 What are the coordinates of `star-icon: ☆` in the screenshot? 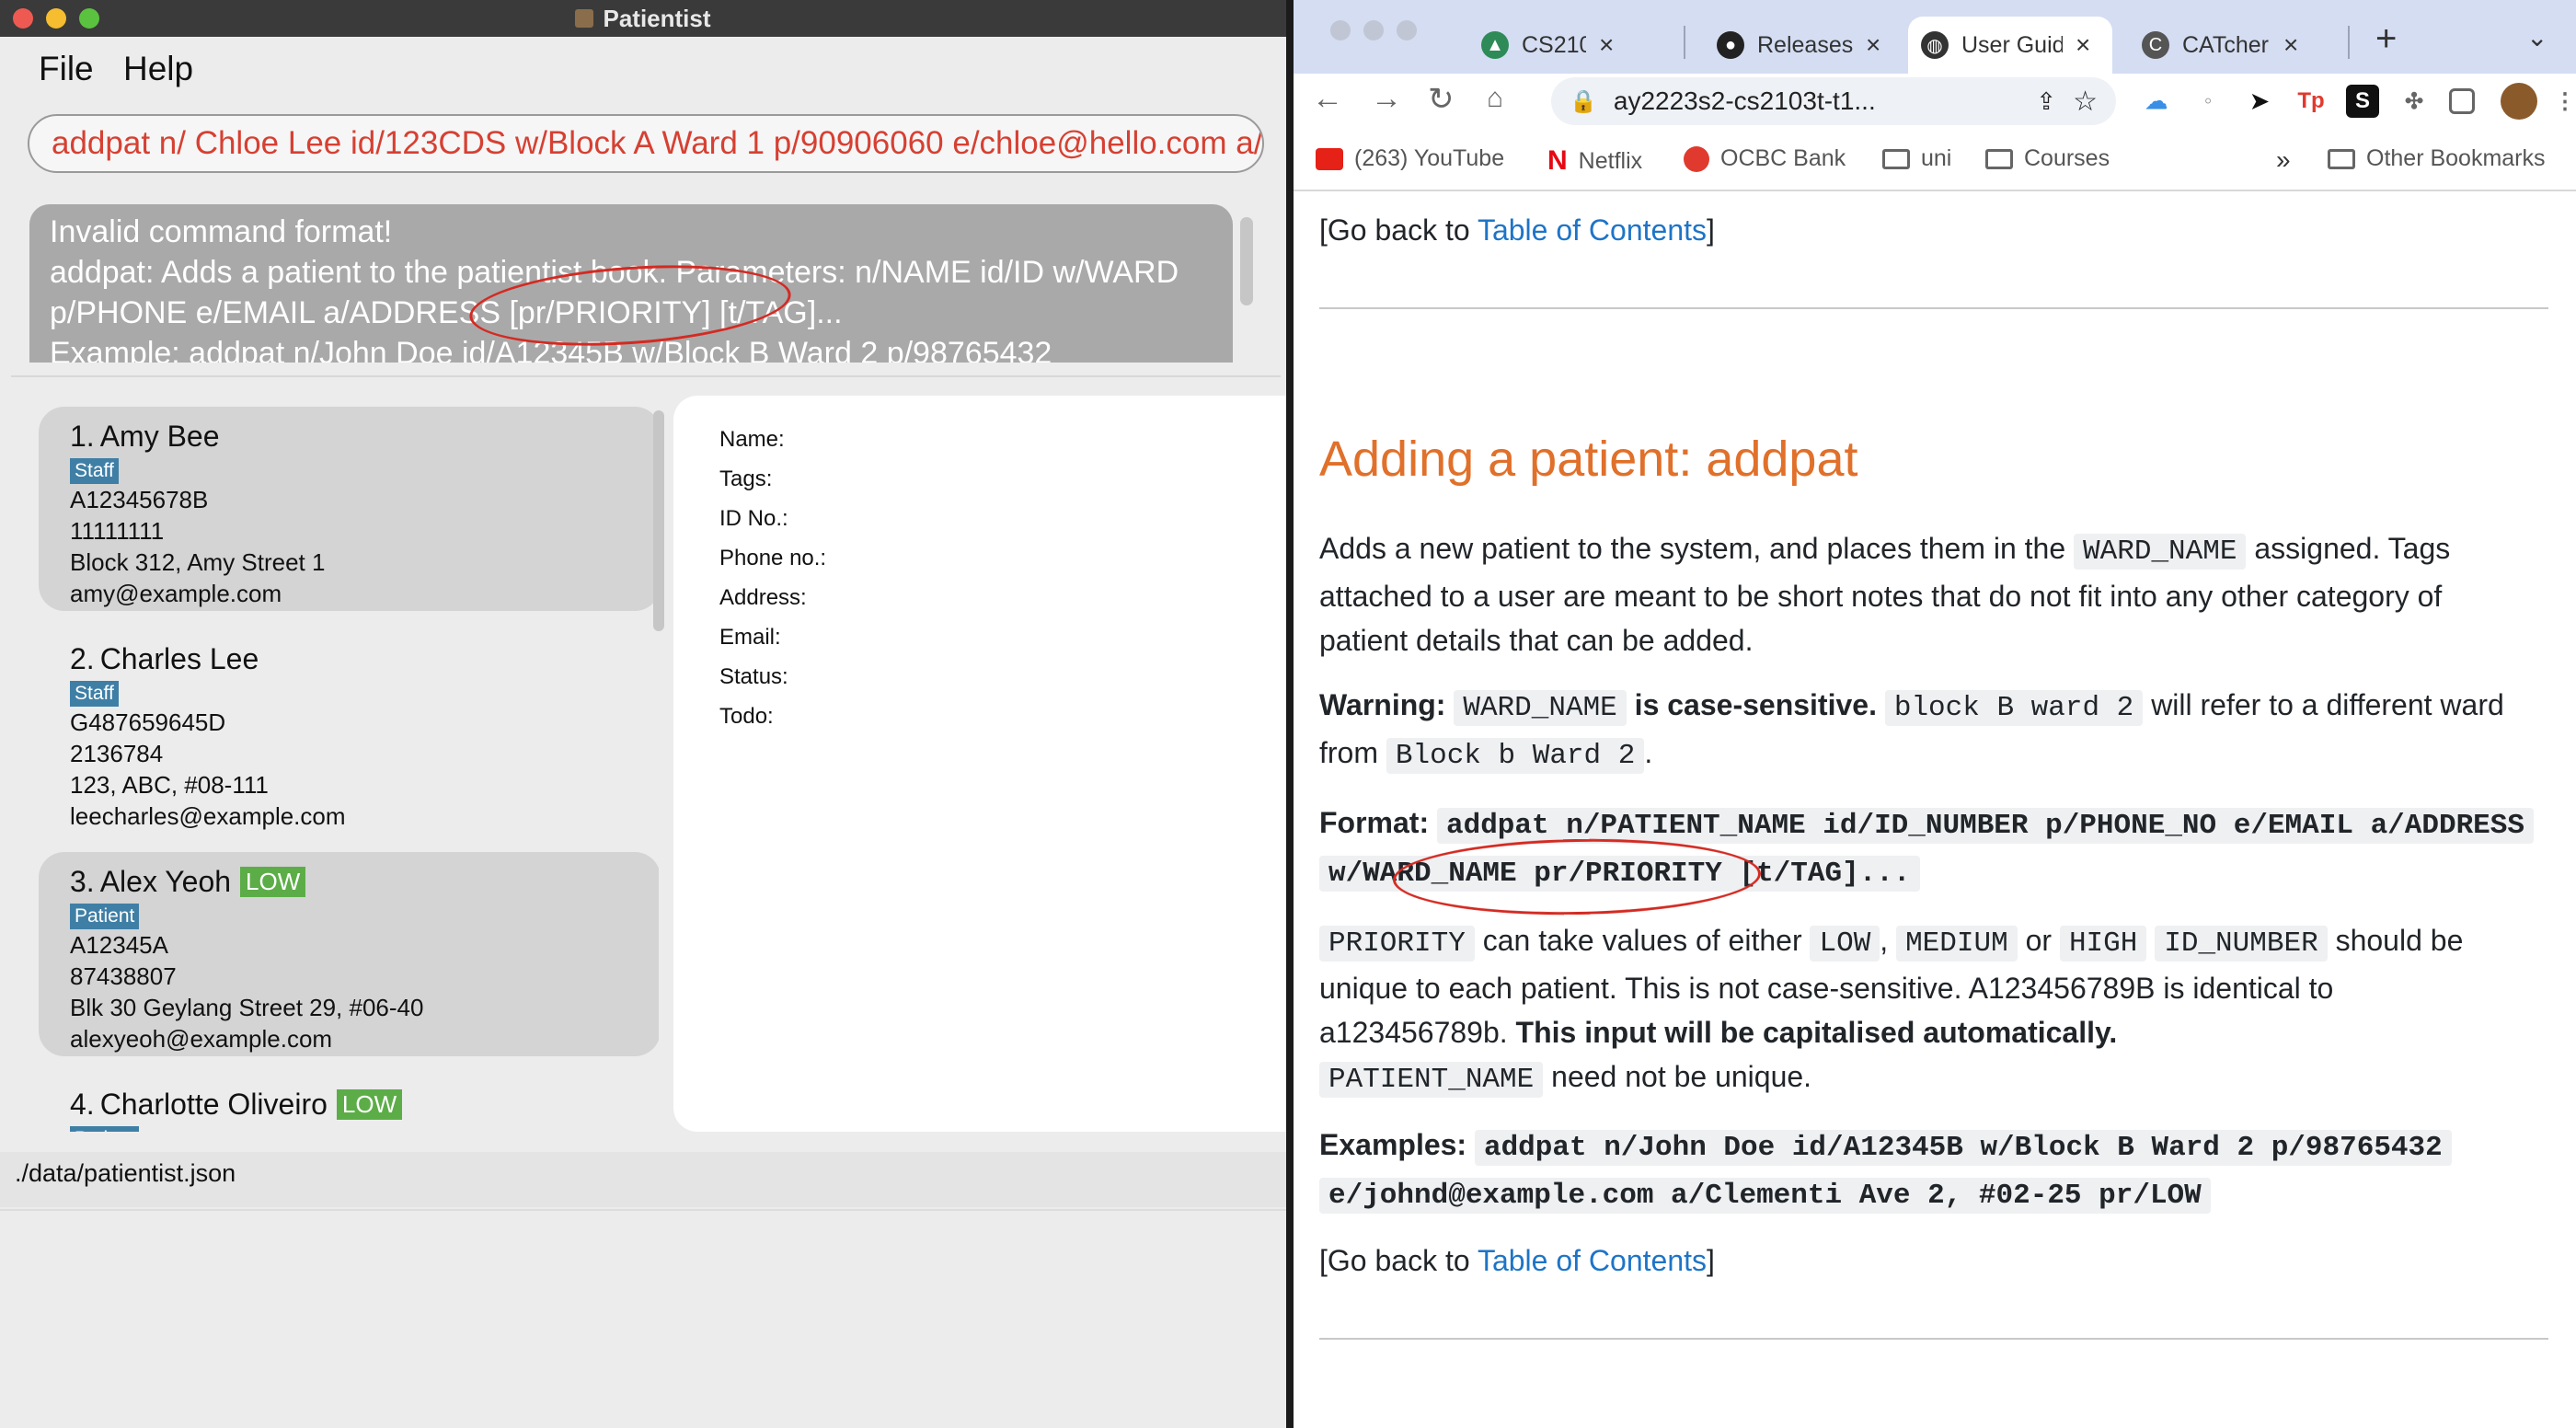 It's located at (2085, 102).